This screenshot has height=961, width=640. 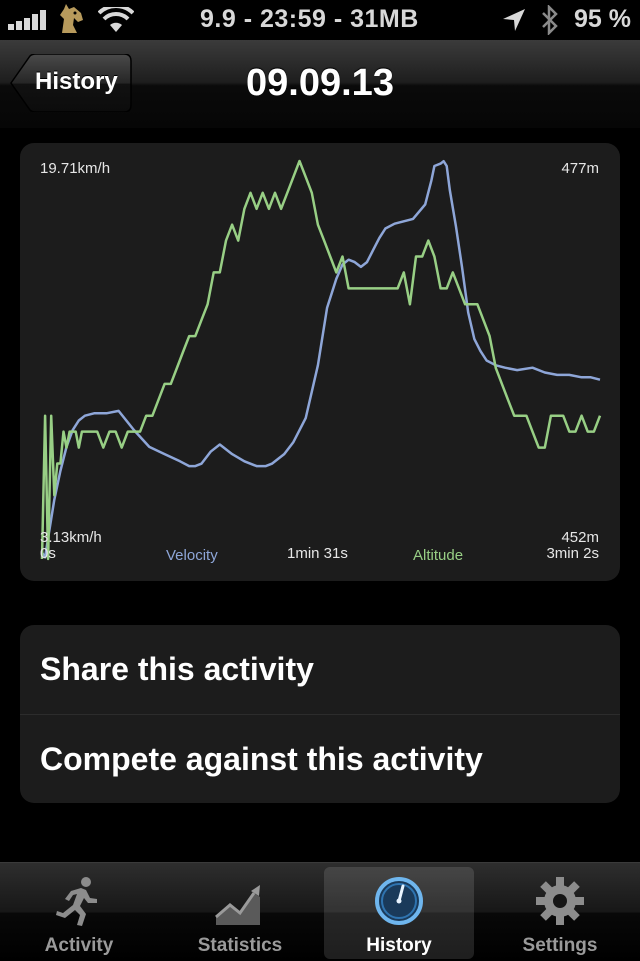 What do you see at coordinates (71, 537) in the screenshot?
I see `velocity-min-label: 3.13km/h` at bounding box center [71, 537].